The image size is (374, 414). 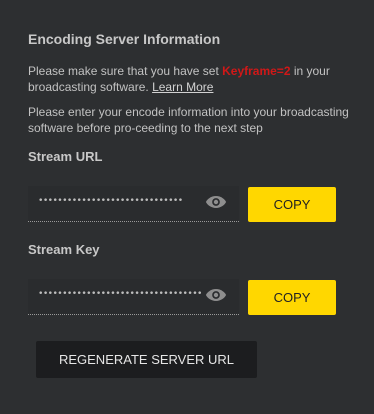 What do you see at coordinates (64, 249) in the screenshot?
I see `stream-key-label: Stream Key` at bounding box center [64, 249].